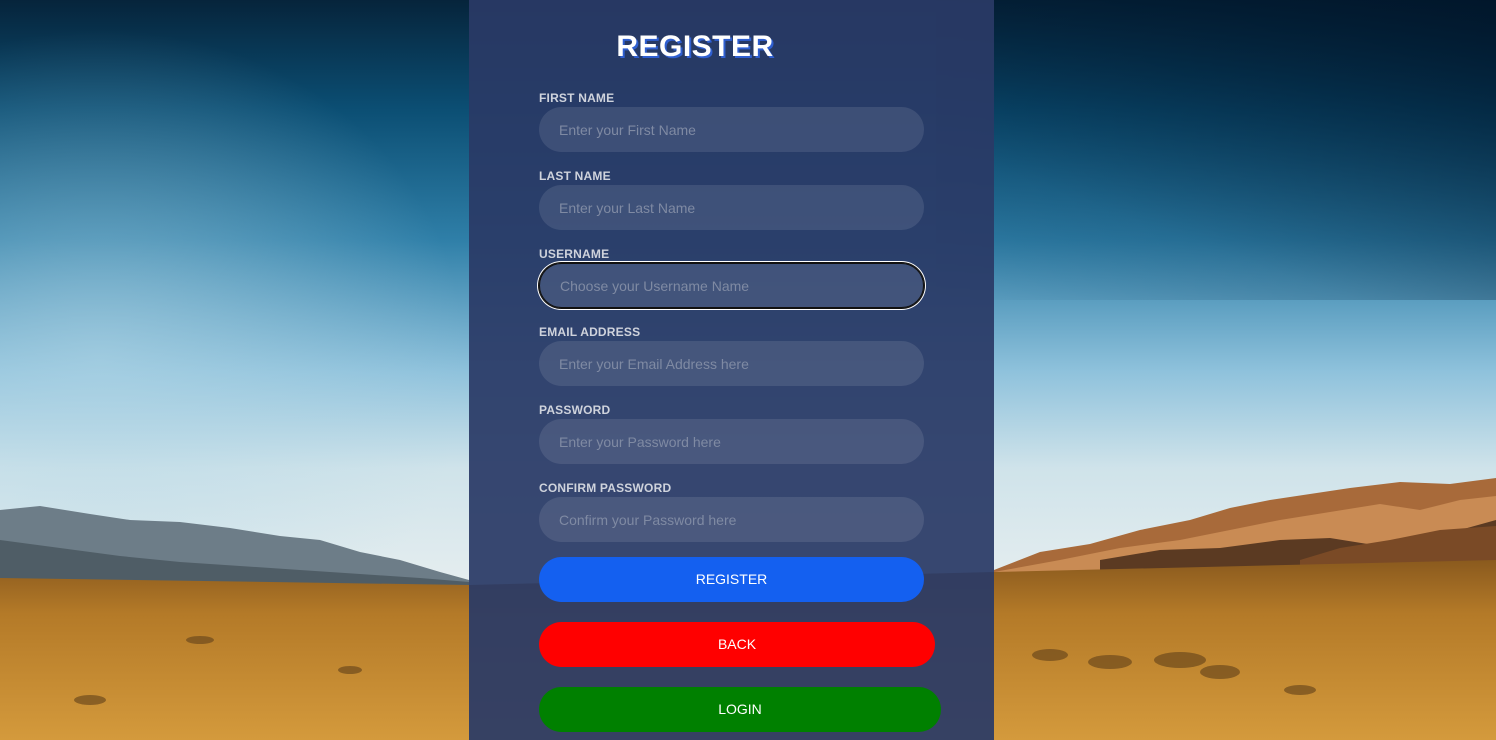  Describe the element at coordinates (695, 46) in the screenshot. I see `page-title: REGISTER` at that location.